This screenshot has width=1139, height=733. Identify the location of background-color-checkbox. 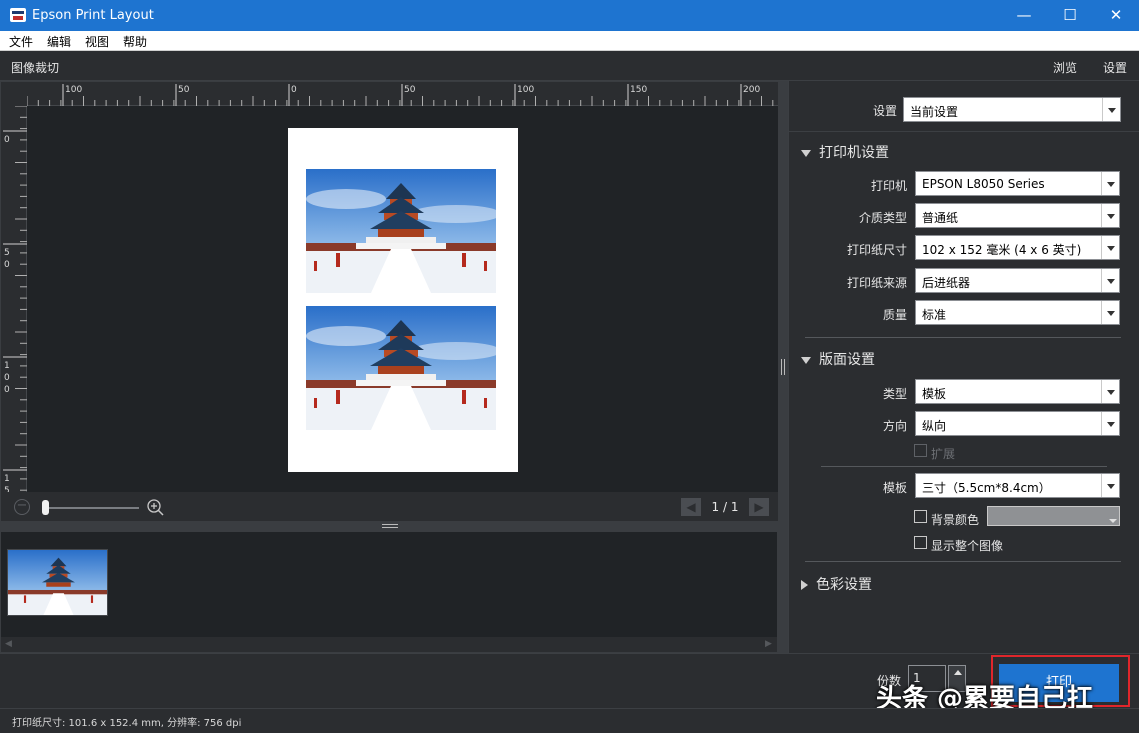
(920, 516).